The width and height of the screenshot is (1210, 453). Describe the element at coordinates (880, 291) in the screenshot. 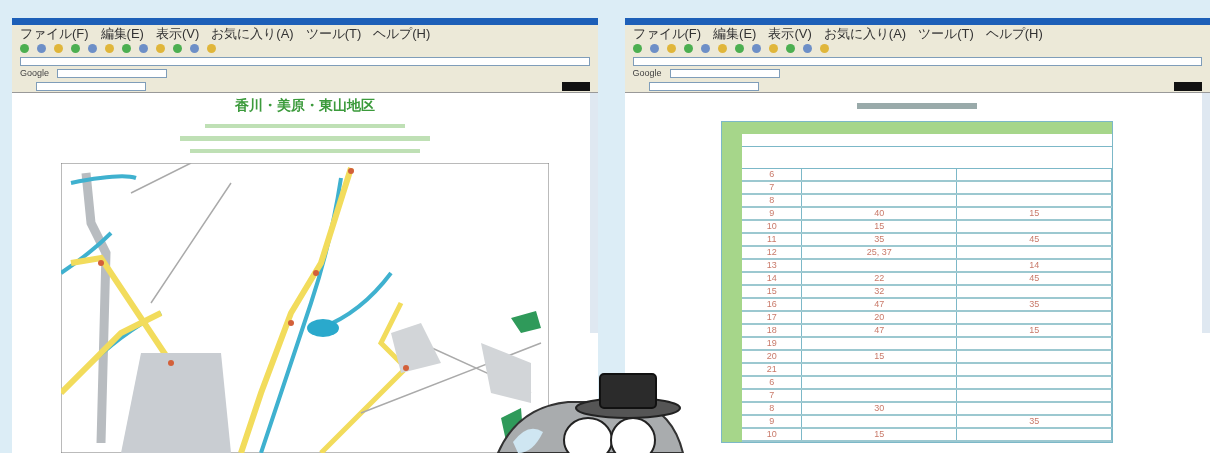

I see `table-cell: 32` at that location.